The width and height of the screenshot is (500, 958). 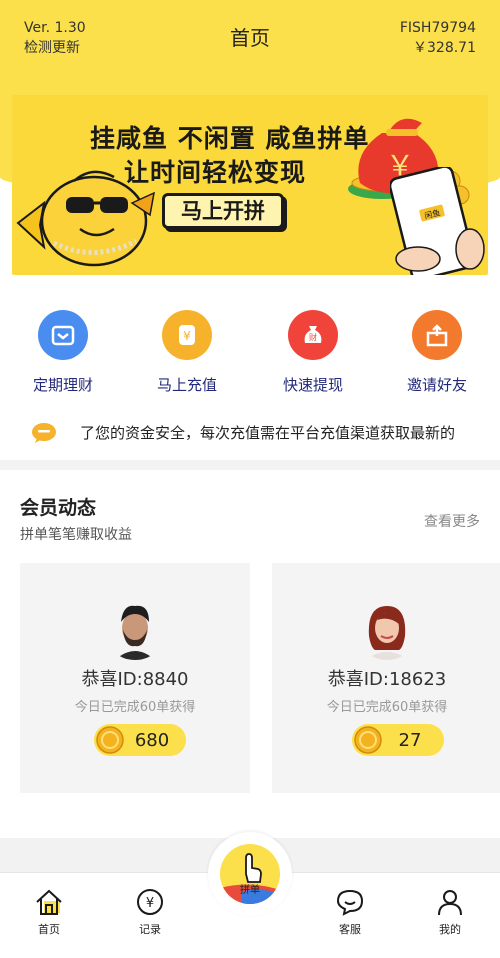 What do you see at coordinates (450, 903) in the screenshot?
I see `user-icon` at bounding box center [450, 903].